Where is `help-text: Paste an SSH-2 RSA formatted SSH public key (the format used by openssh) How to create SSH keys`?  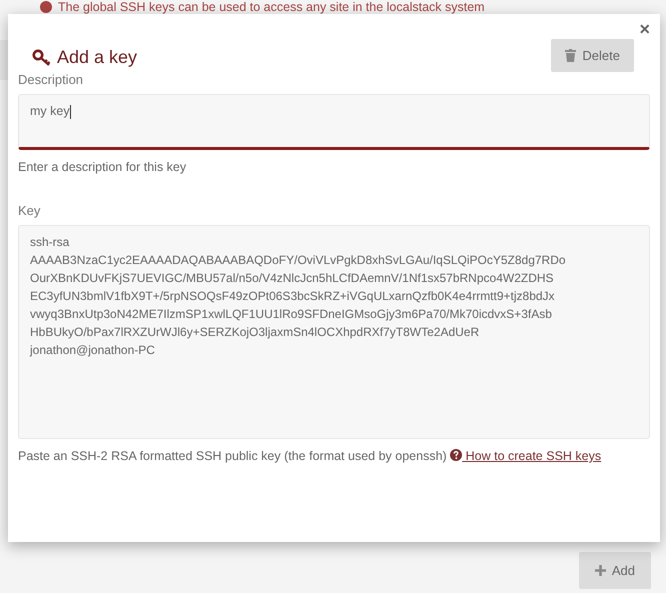 help-text: Paste an SSH-2 RSA formatted SSH public key (the format used by openssh) How to create SSH keys is located at coordinates (310, 456).